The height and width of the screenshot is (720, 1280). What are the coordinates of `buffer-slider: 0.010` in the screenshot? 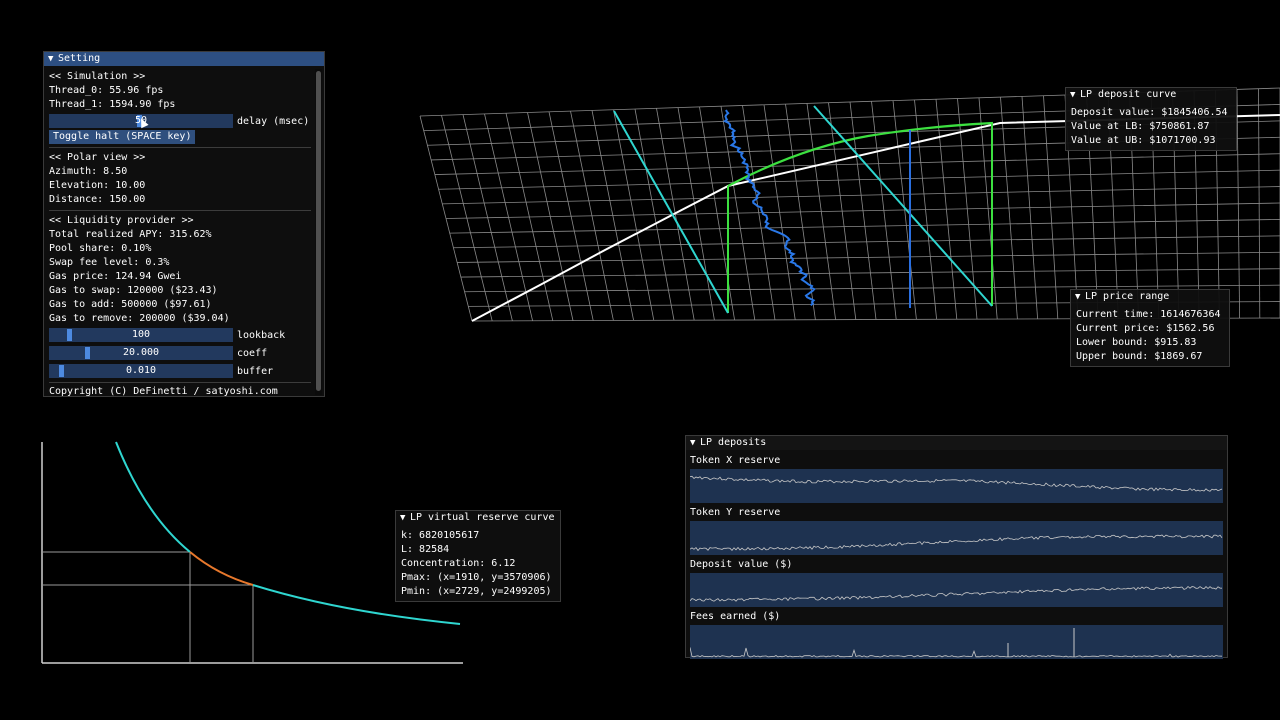 It's located at (141, 371).